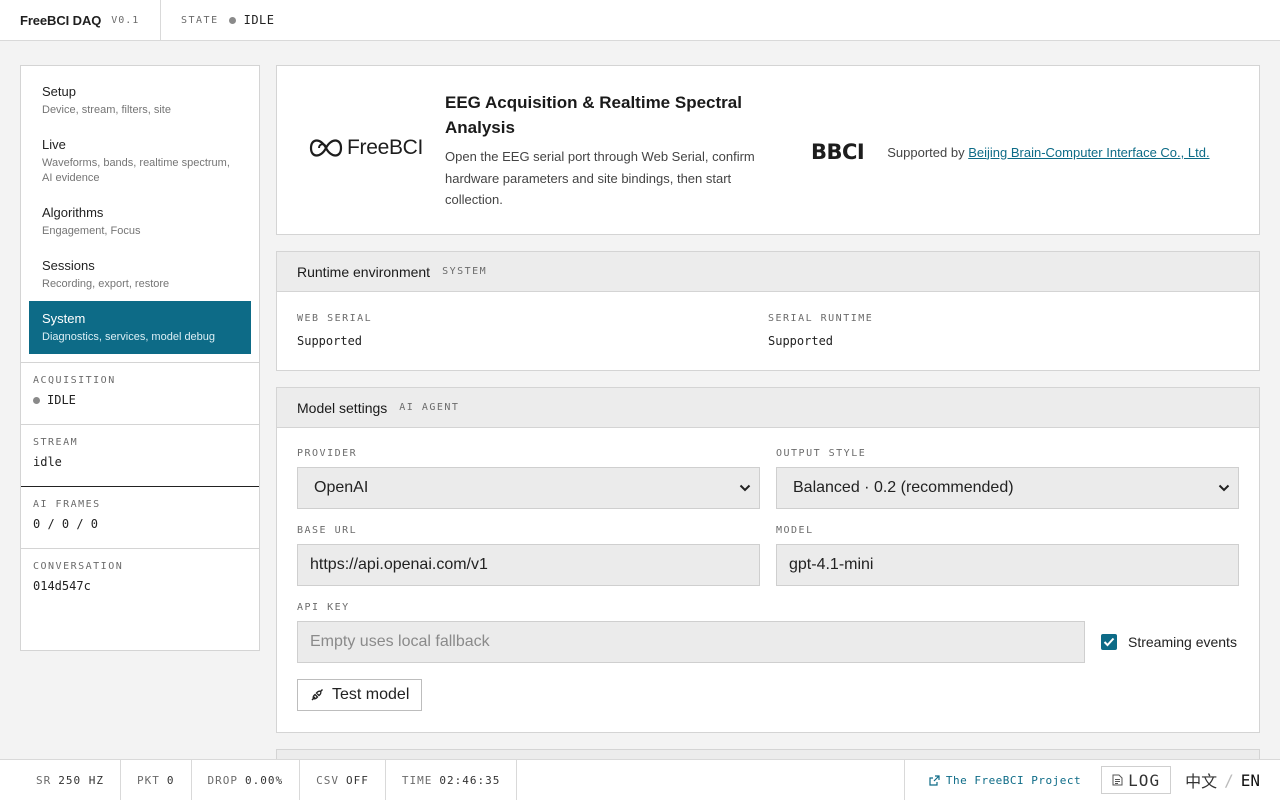 The image size is (1280, 800). I want to click on drop-value: 0.00%, so click(264, 780).